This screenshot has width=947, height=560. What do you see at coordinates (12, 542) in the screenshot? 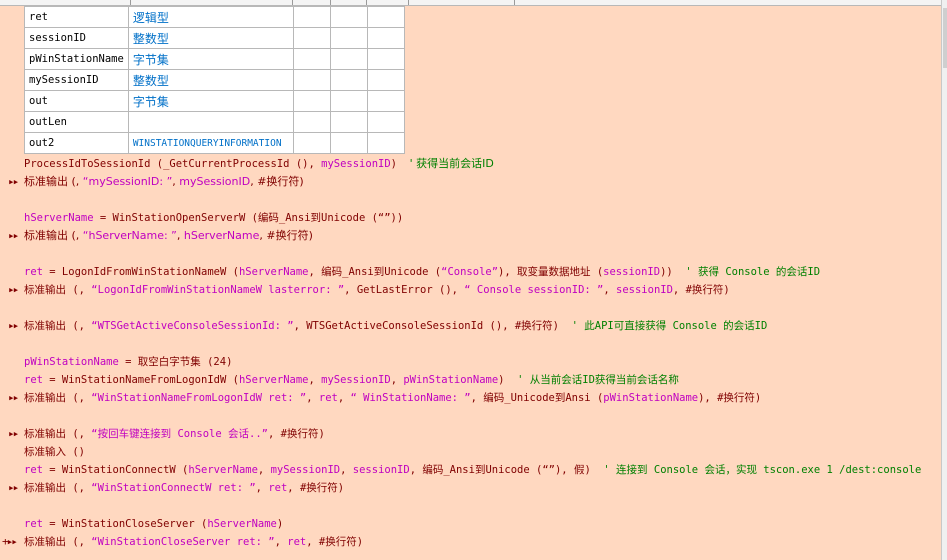
I see `add-line-marker-icon: +▸▸` at bounding box center [12, 542].